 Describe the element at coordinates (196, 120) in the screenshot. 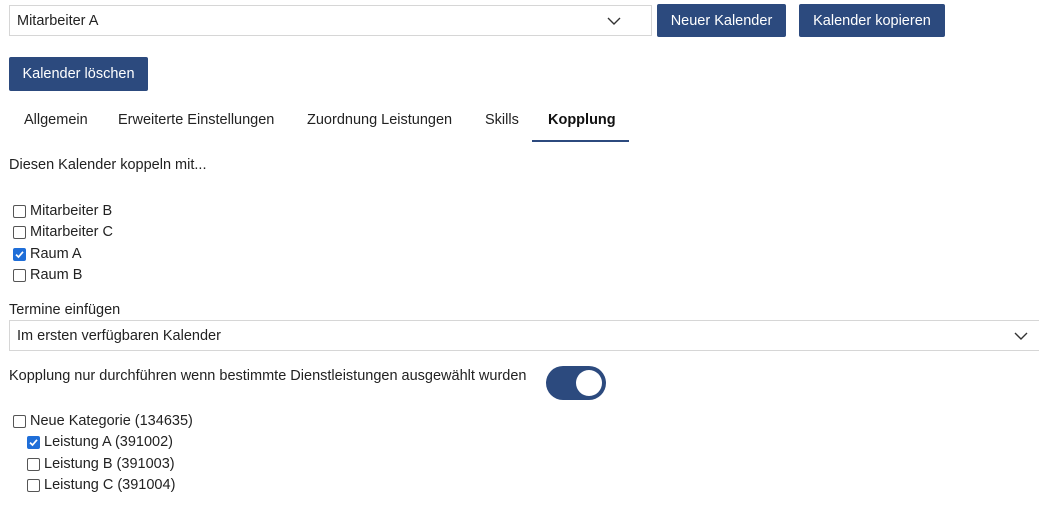

I see `tab-advanced-settings: Erweiterte Einstellungen` at that location.